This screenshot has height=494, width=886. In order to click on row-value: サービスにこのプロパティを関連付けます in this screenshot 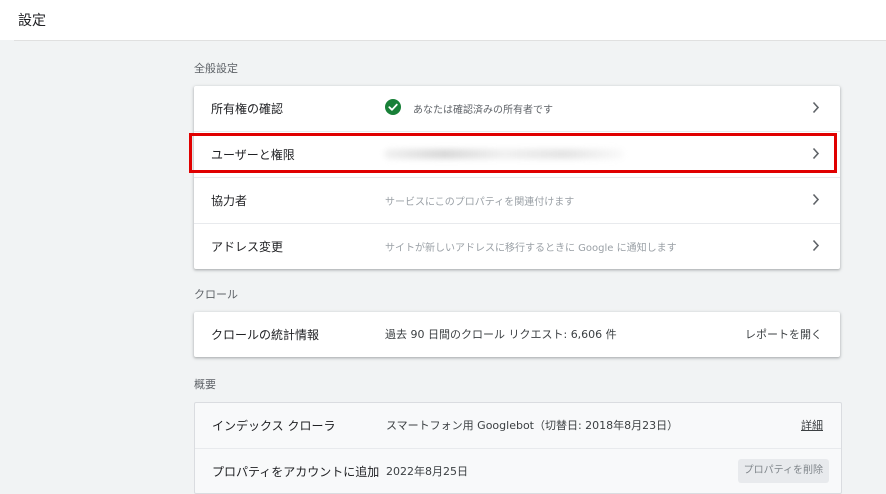, I will do `click(480, 202)`.